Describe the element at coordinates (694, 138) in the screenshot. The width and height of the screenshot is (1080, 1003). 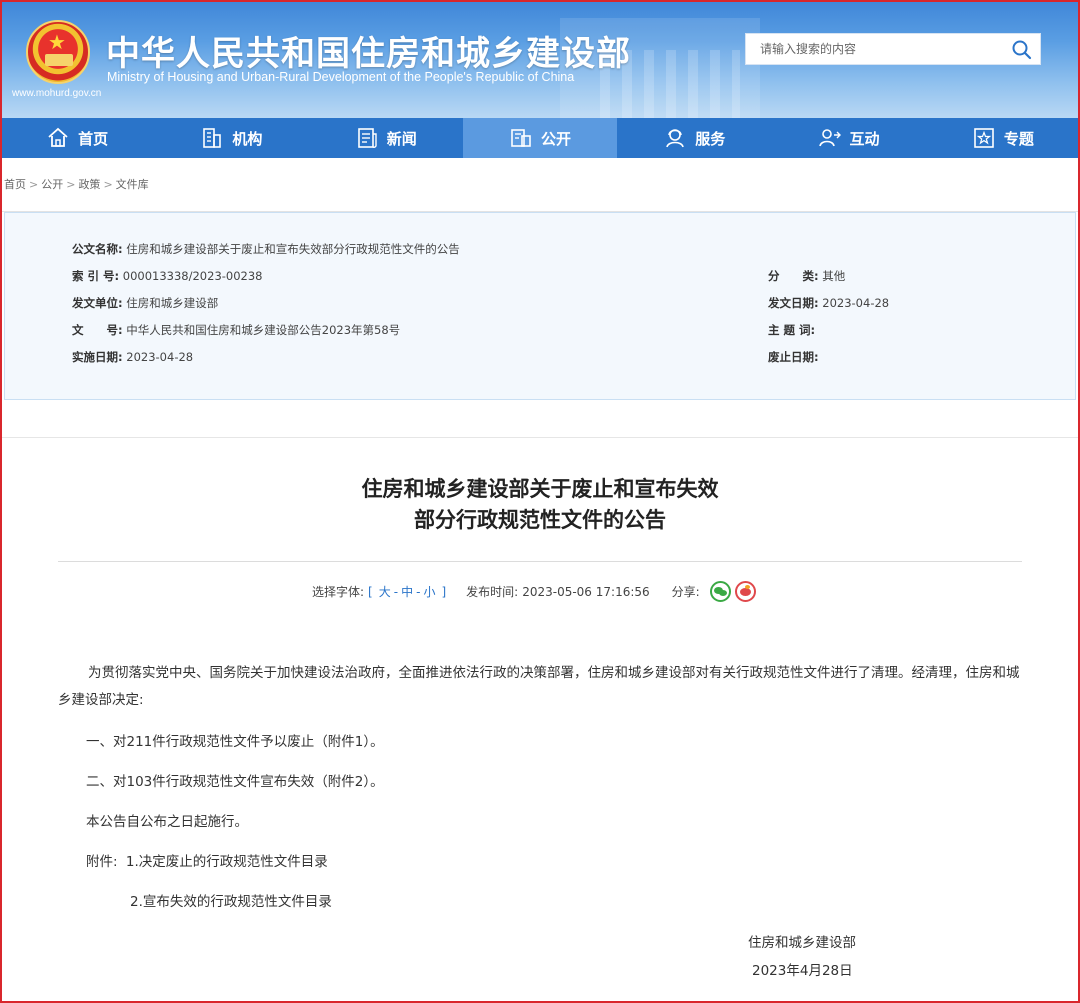
I see `nav-item-service: 服务` at that location.